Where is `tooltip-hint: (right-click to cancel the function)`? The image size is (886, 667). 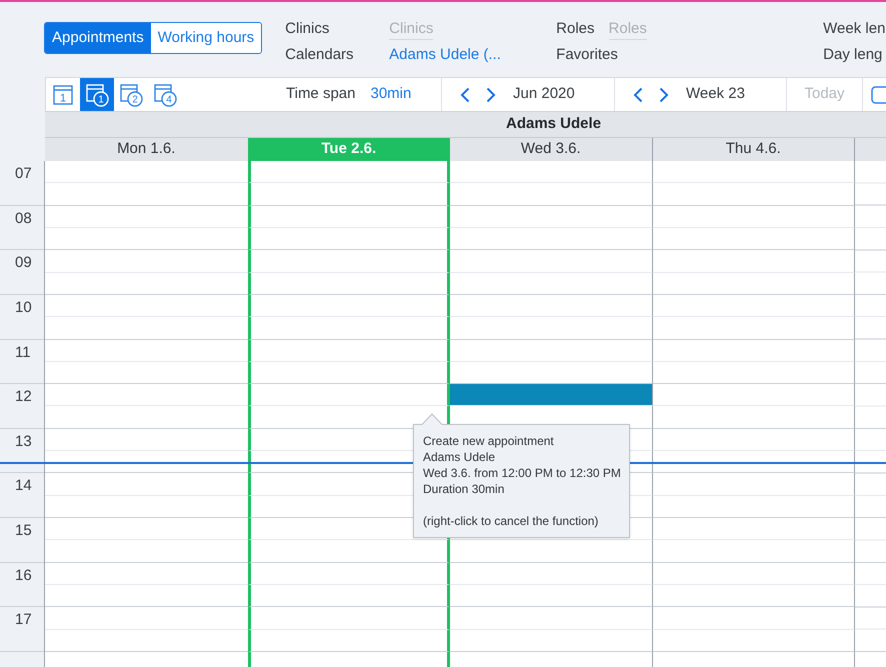
tooltip-hint: (right-click to cancel the function) is located at coordinates (510, 521).